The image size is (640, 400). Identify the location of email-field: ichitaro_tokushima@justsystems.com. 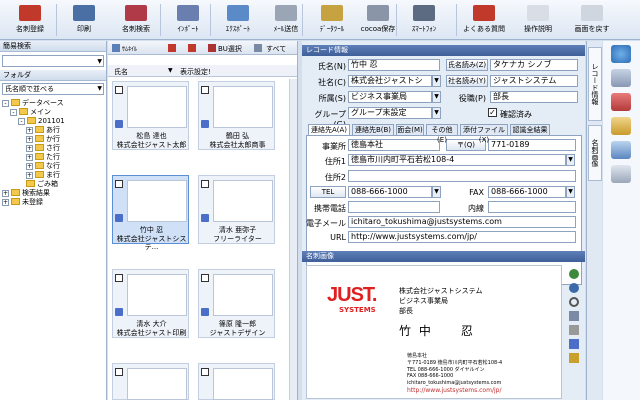
(462, 222).